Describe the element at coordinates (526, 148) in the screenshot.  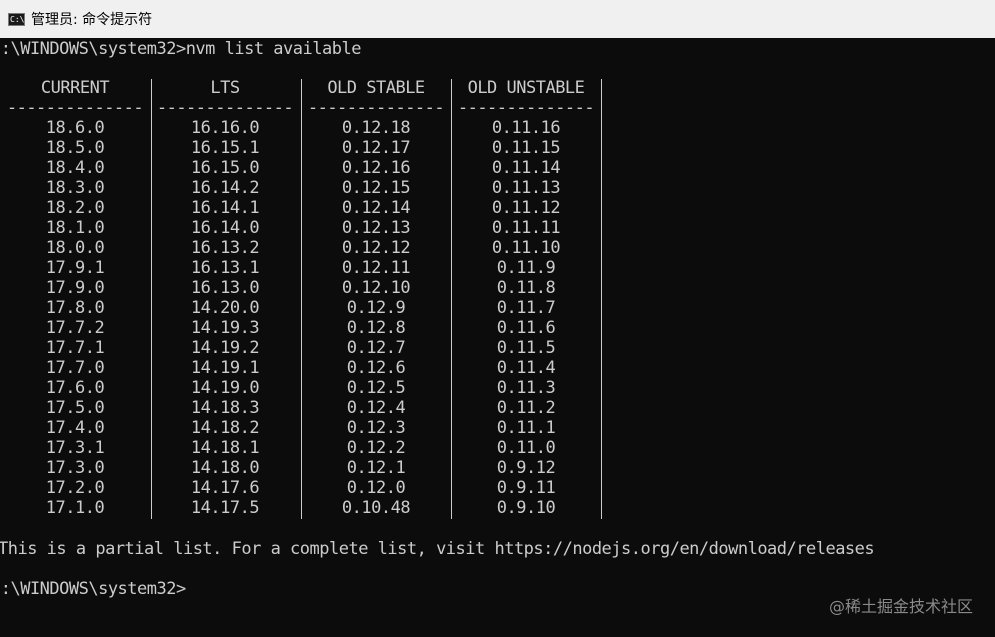
I see `version-cell: 0.11.15` at that location.